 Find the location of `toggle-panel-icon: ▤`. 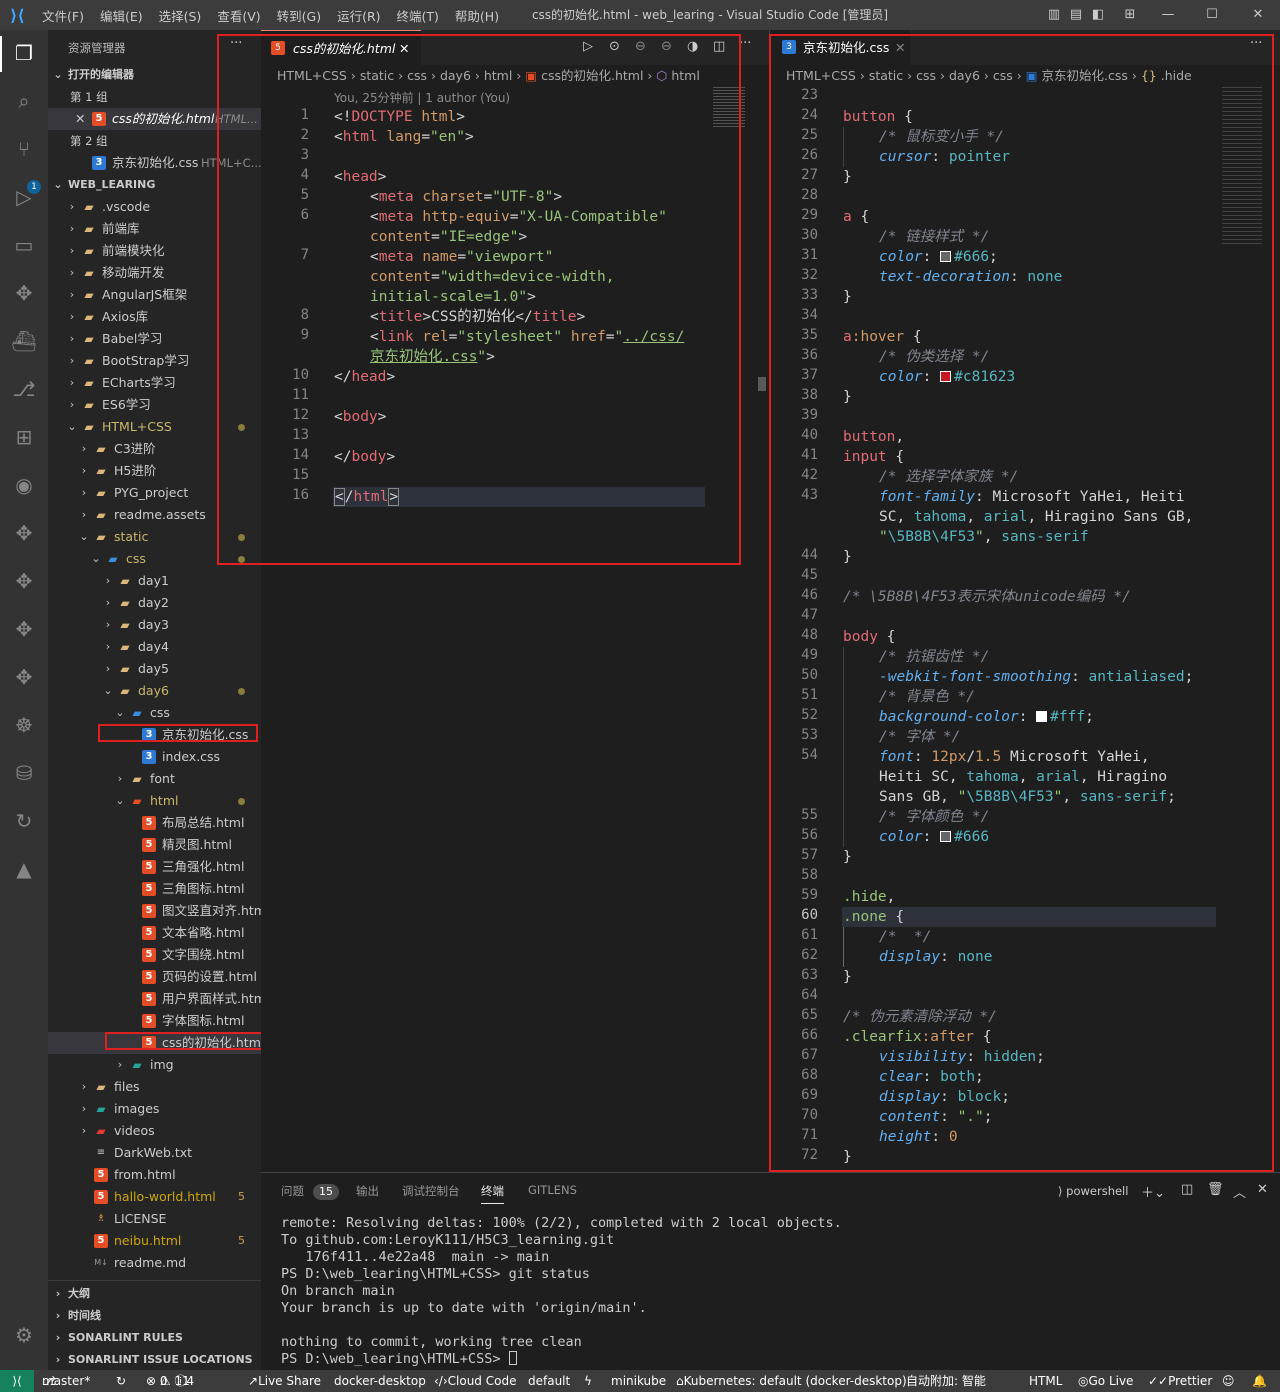

toggle-panel-icon: ▤ is located at coordinates (1076, 15).